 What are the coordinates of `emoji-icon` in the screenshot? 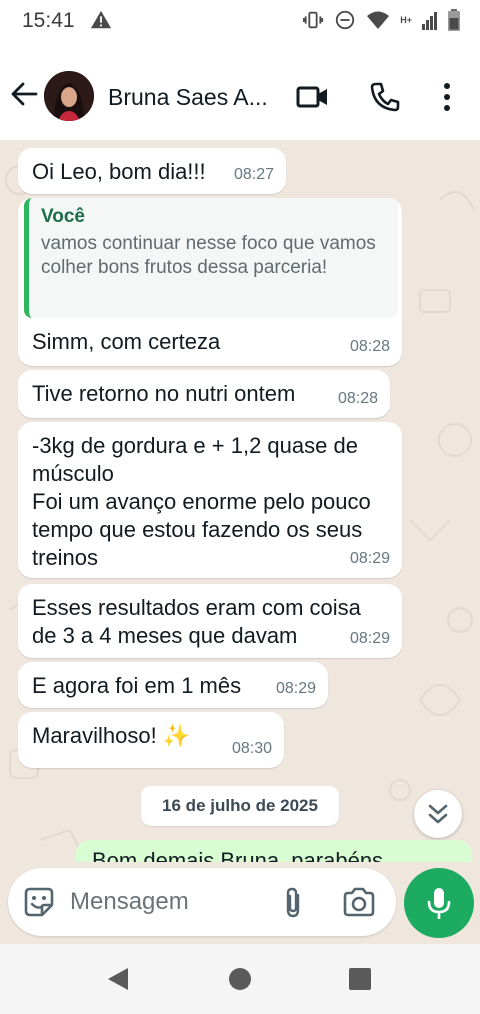 It's located at (39, 902).